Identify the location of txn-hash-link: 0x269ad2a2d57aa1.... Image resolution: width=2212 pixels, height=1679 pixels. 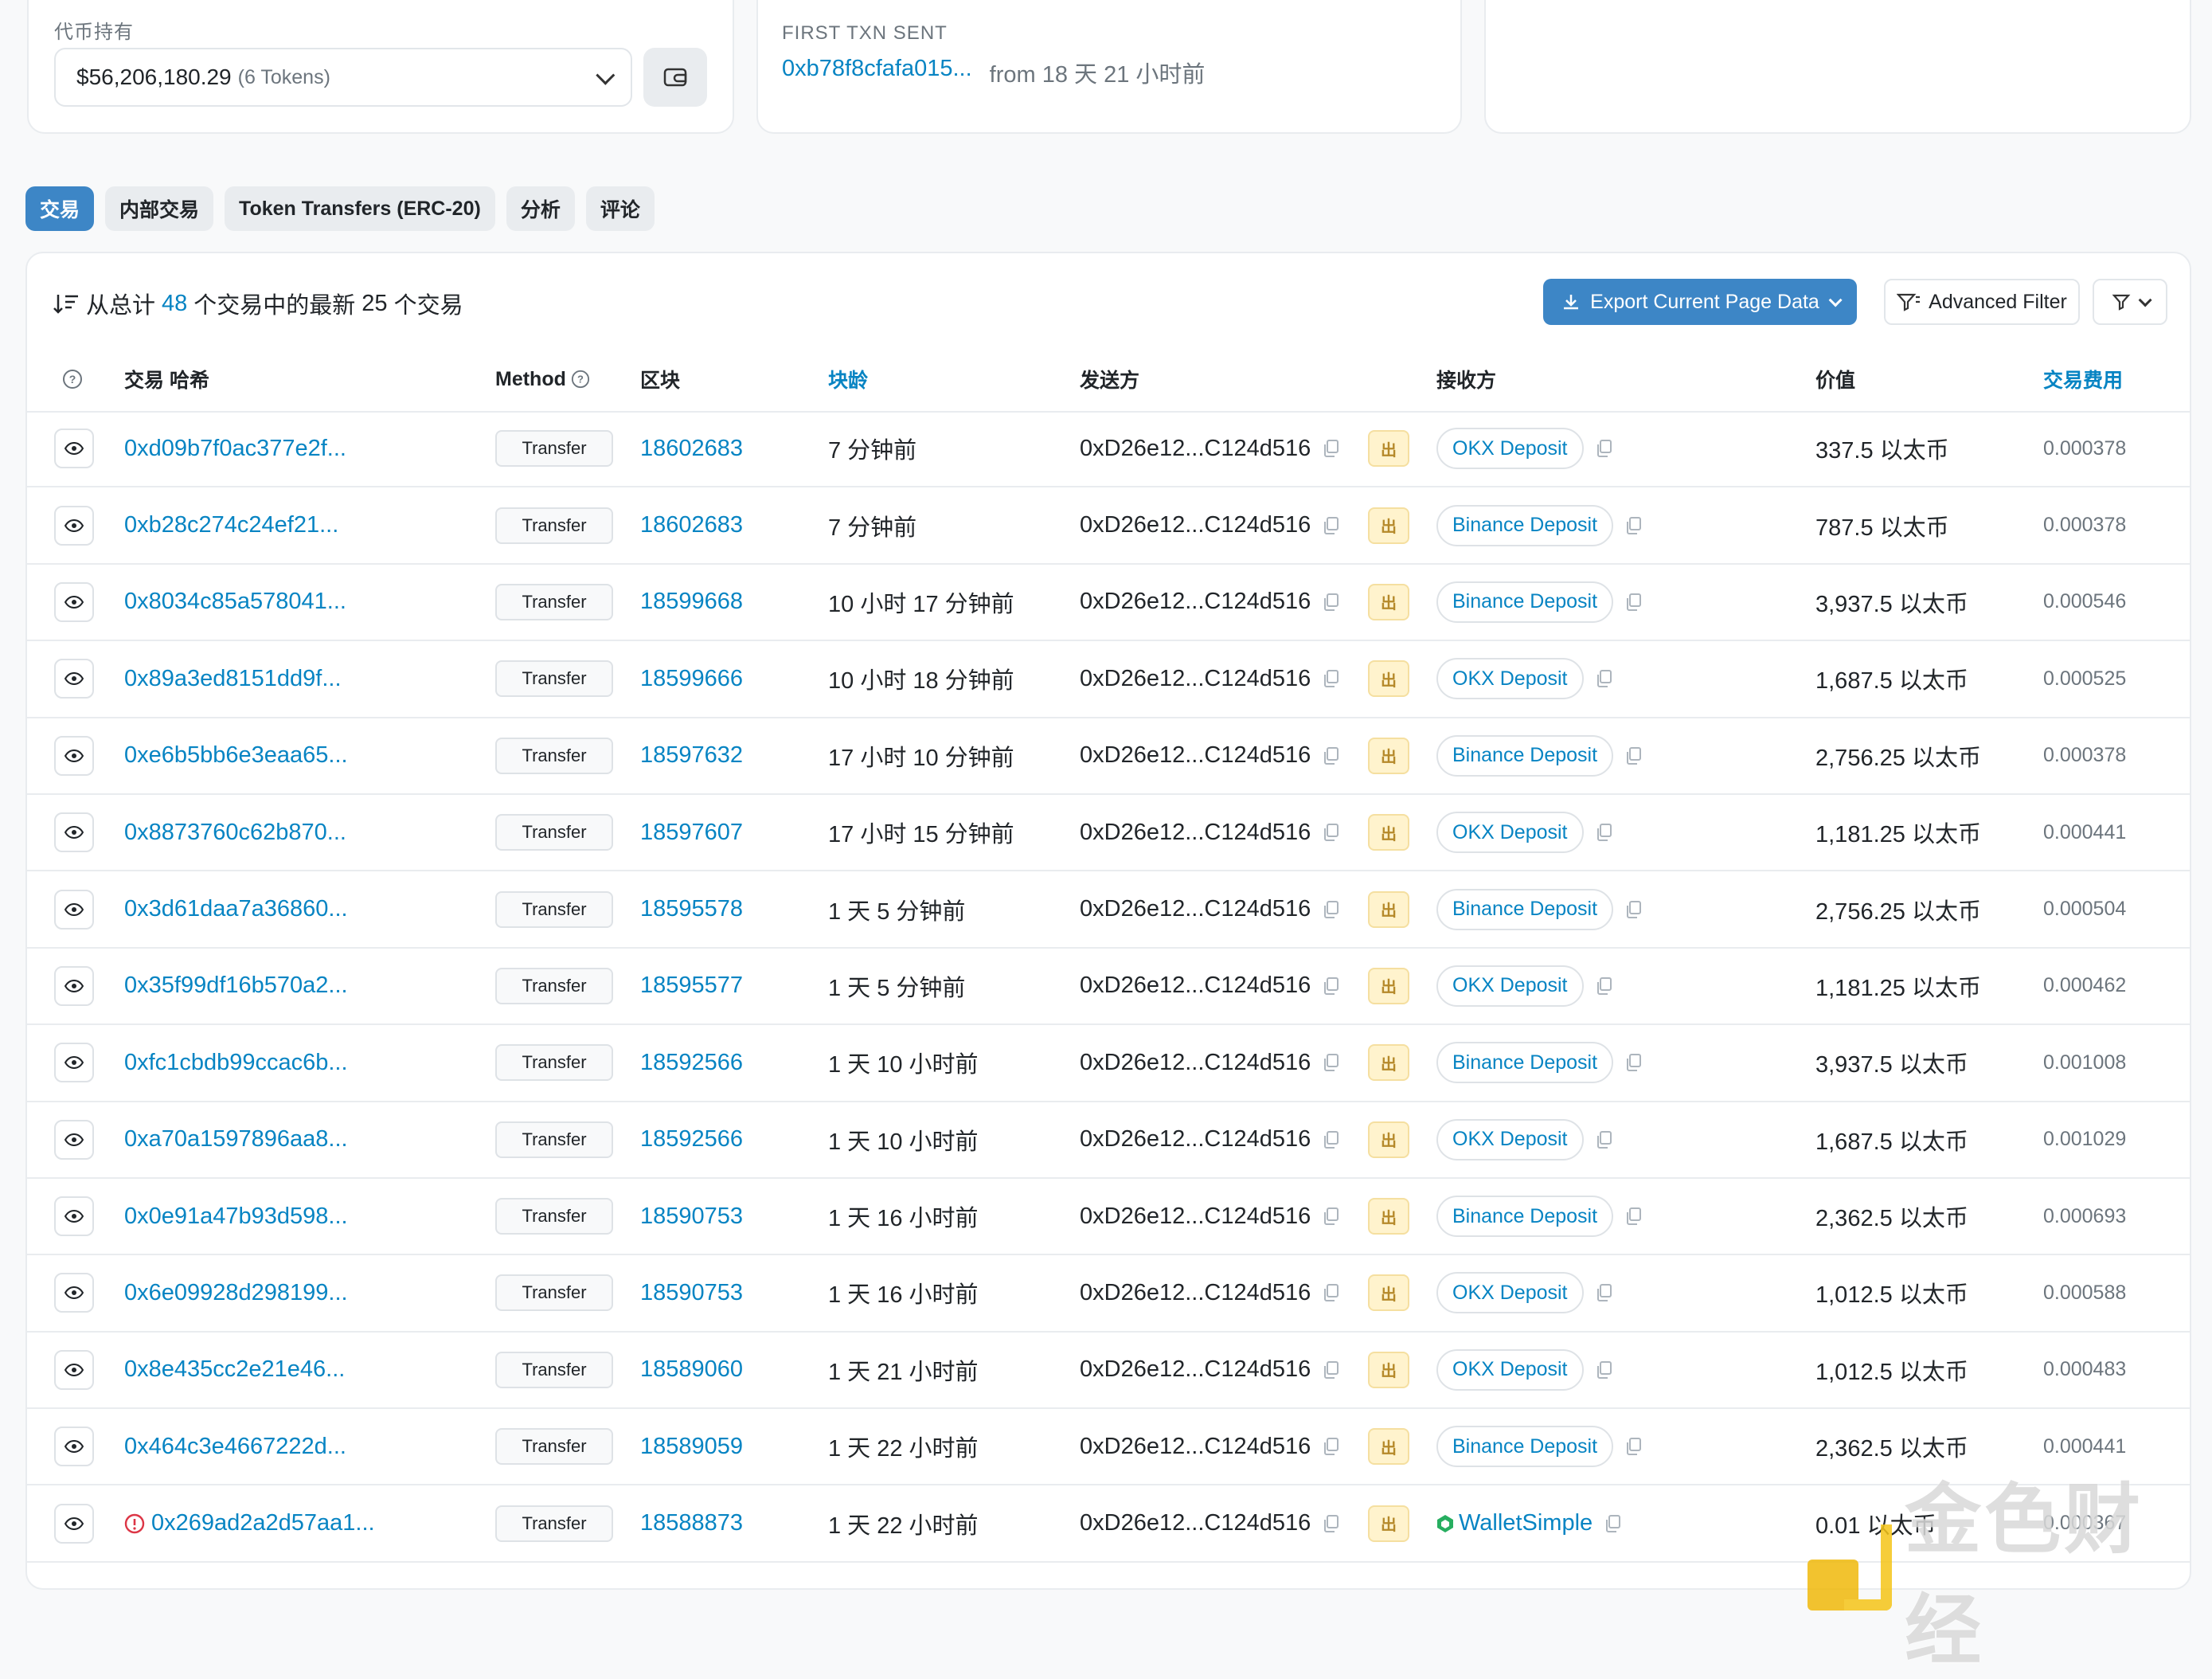
(263, 1523).